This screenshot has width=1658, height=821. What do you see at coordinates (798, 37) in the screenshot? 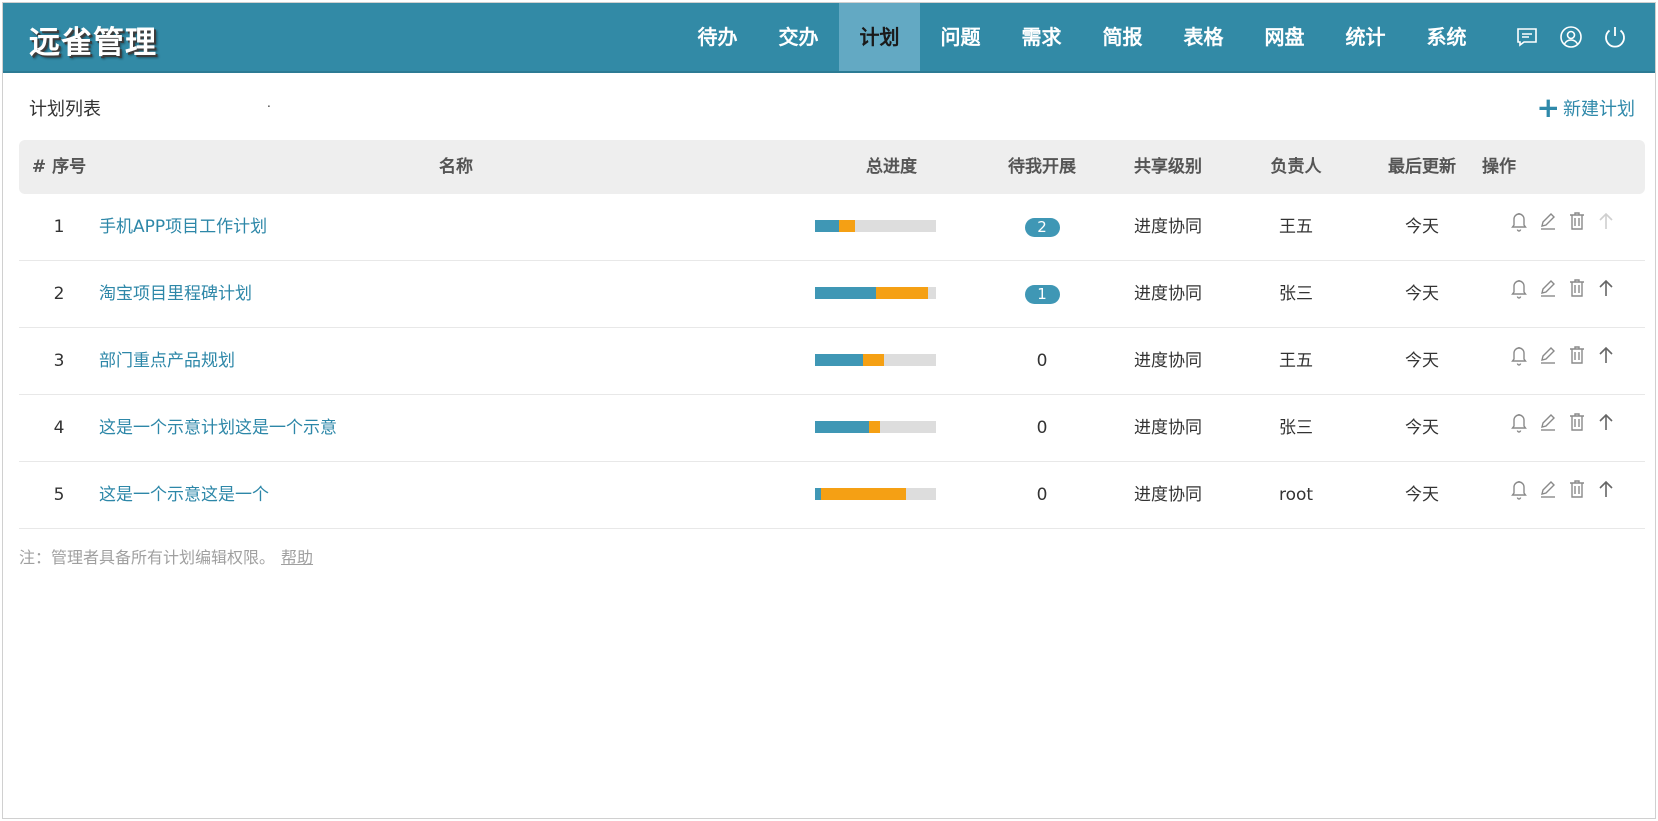
I see `nav-item-assign: 交办` at bounding box center [798, 37].